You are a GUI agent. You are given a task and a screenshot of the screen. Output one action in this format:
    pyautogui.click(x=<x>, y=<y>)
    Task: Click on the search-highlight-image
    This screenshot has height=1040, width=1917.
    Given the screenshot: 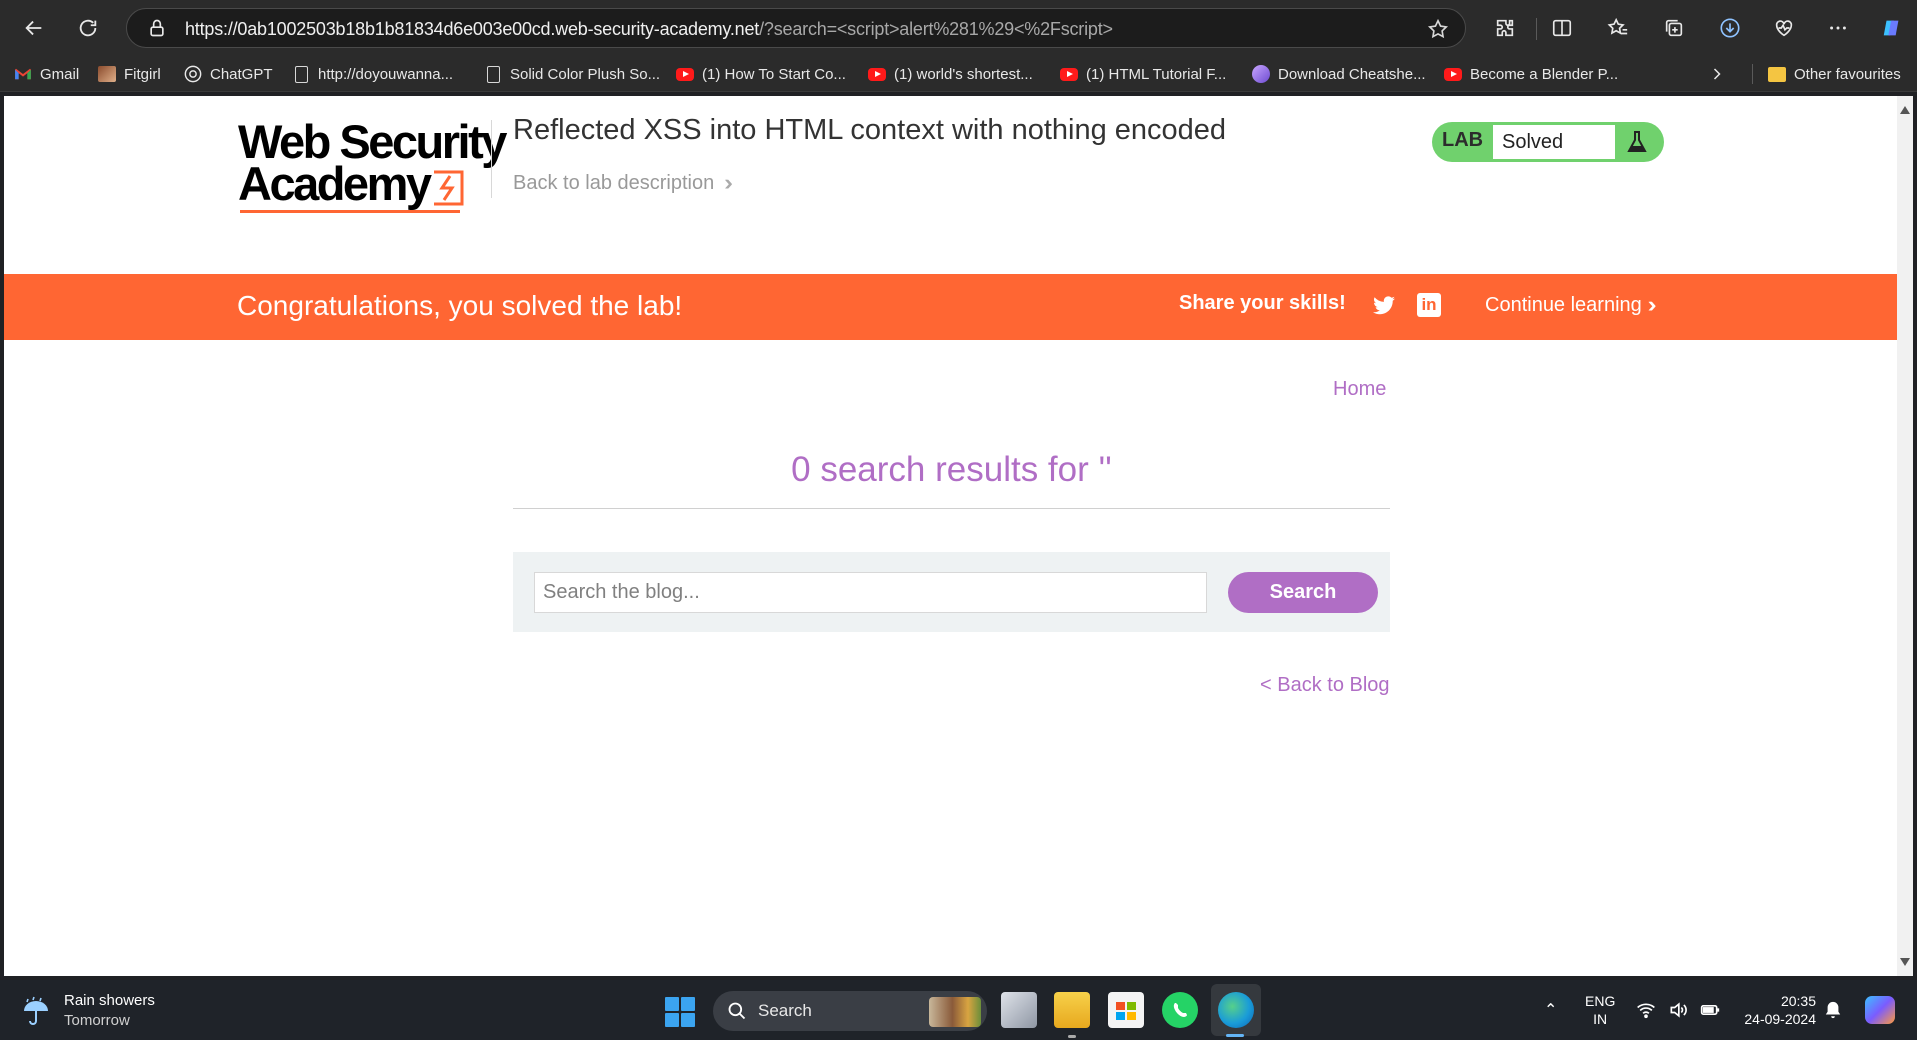 What is the action you would take?
    pyautogui.click(x=955, y=1012)
    